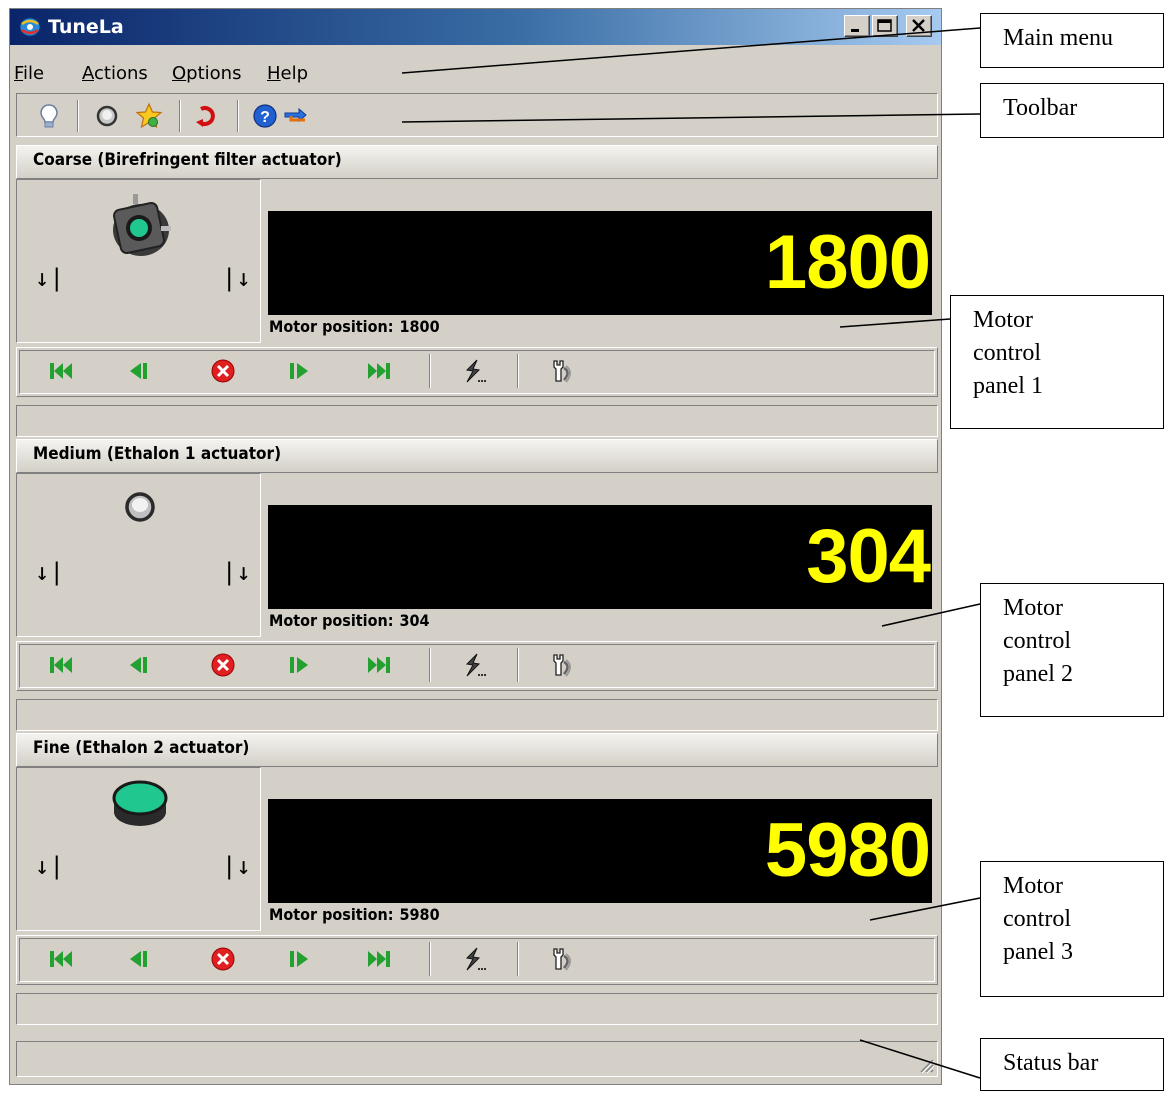 This screenshot has height=1093, width=1168. Describe the element at coordinates (925, 909) in the screenshot. I see `panel3-leader` at that location.